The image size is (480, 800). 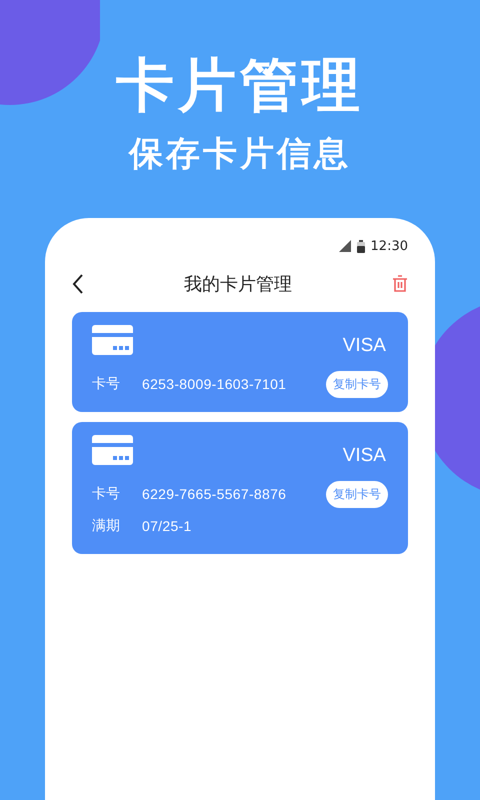 I want to click on field-value: 6229-7665-5567-8876, so click(x=215, y=494).